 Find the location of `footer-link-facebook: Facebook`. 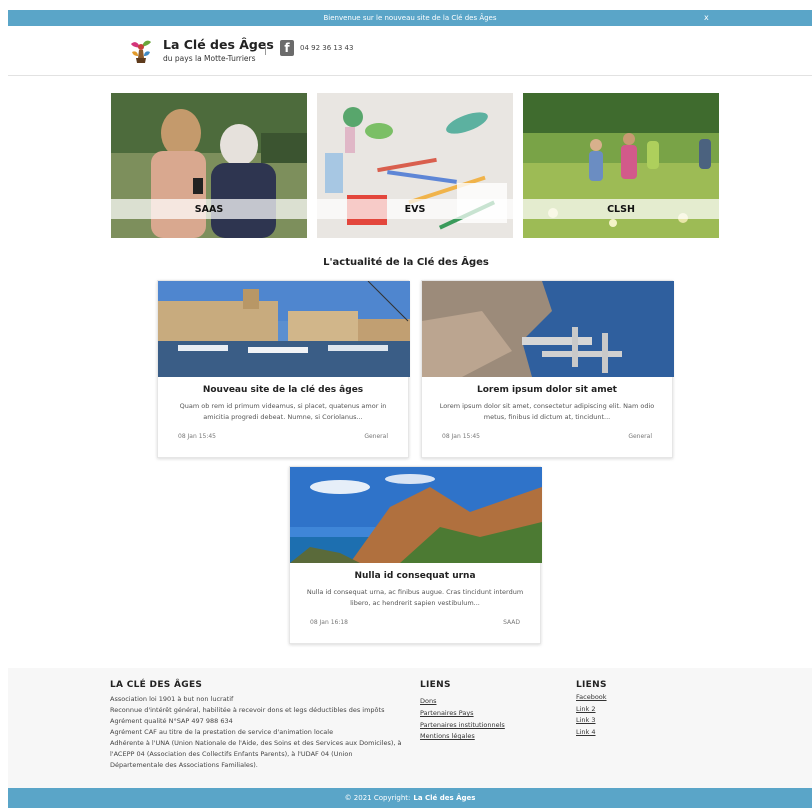

footer-link-facebook: Facebook is located at coordinates (591, 698).